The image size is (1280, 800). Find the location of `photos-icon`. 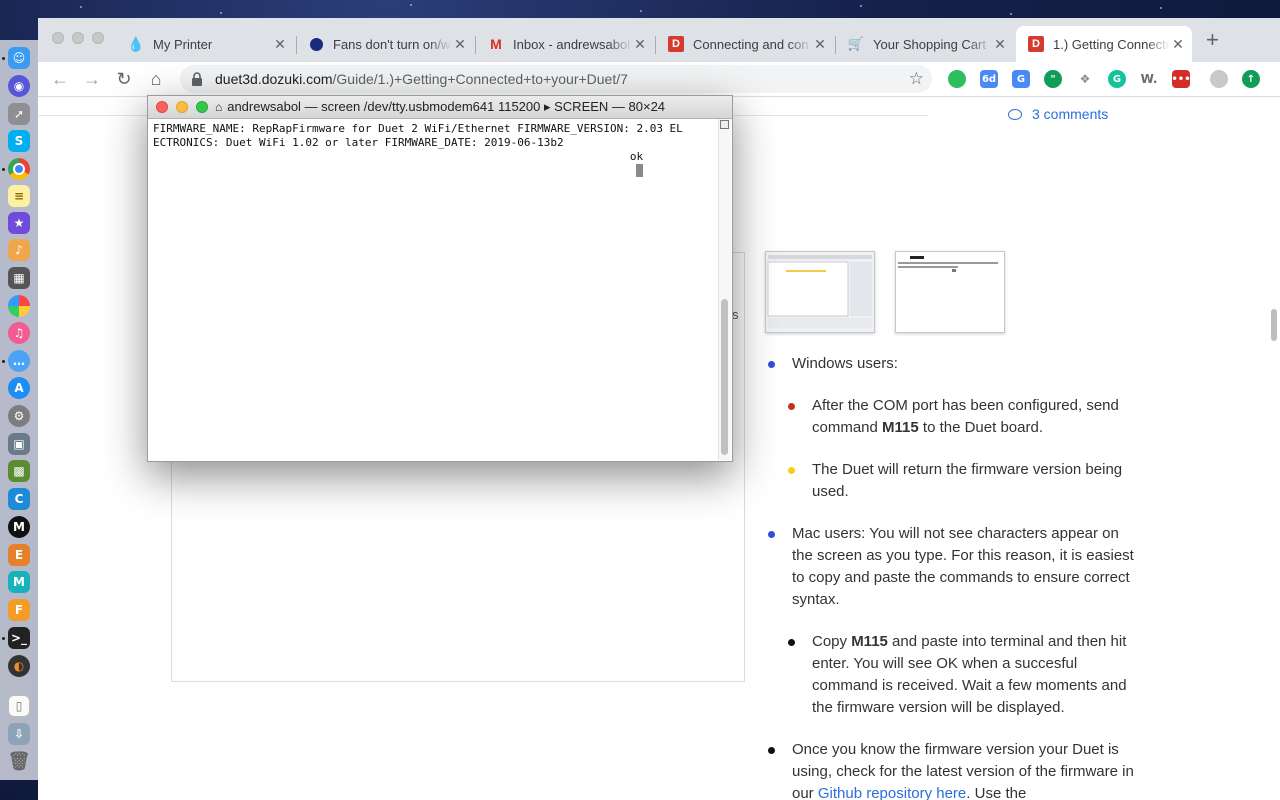

photos-icon is located at coordinates (19, 306).